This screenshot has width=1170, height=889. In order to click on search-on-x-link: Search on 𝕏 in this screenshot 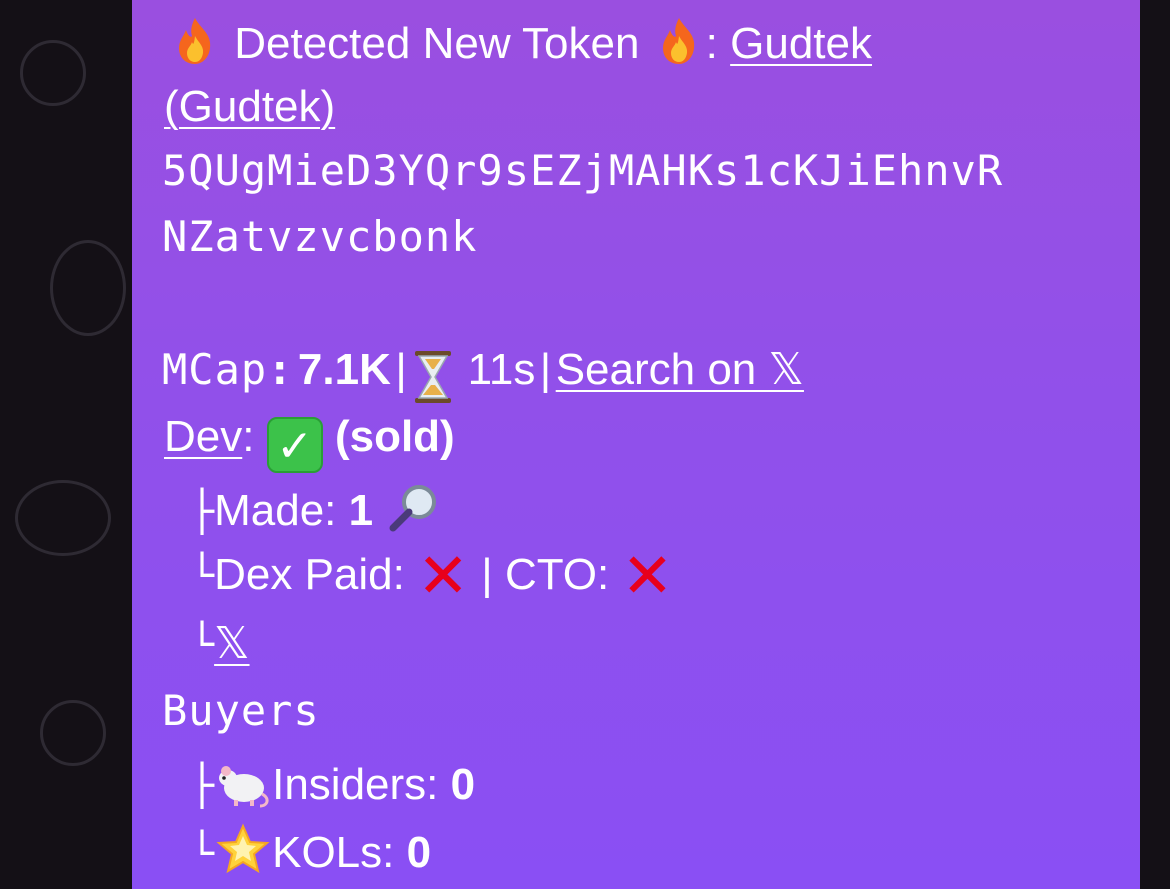, I will do `click(680, 369)`.